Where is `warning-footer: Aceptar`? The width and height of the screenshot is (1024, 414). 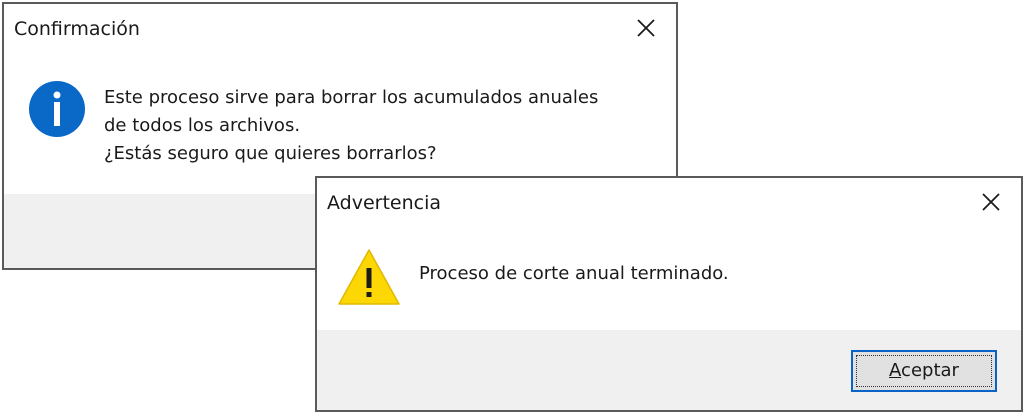
warning-footer: Aceptar is located at coordinates (669, 371).